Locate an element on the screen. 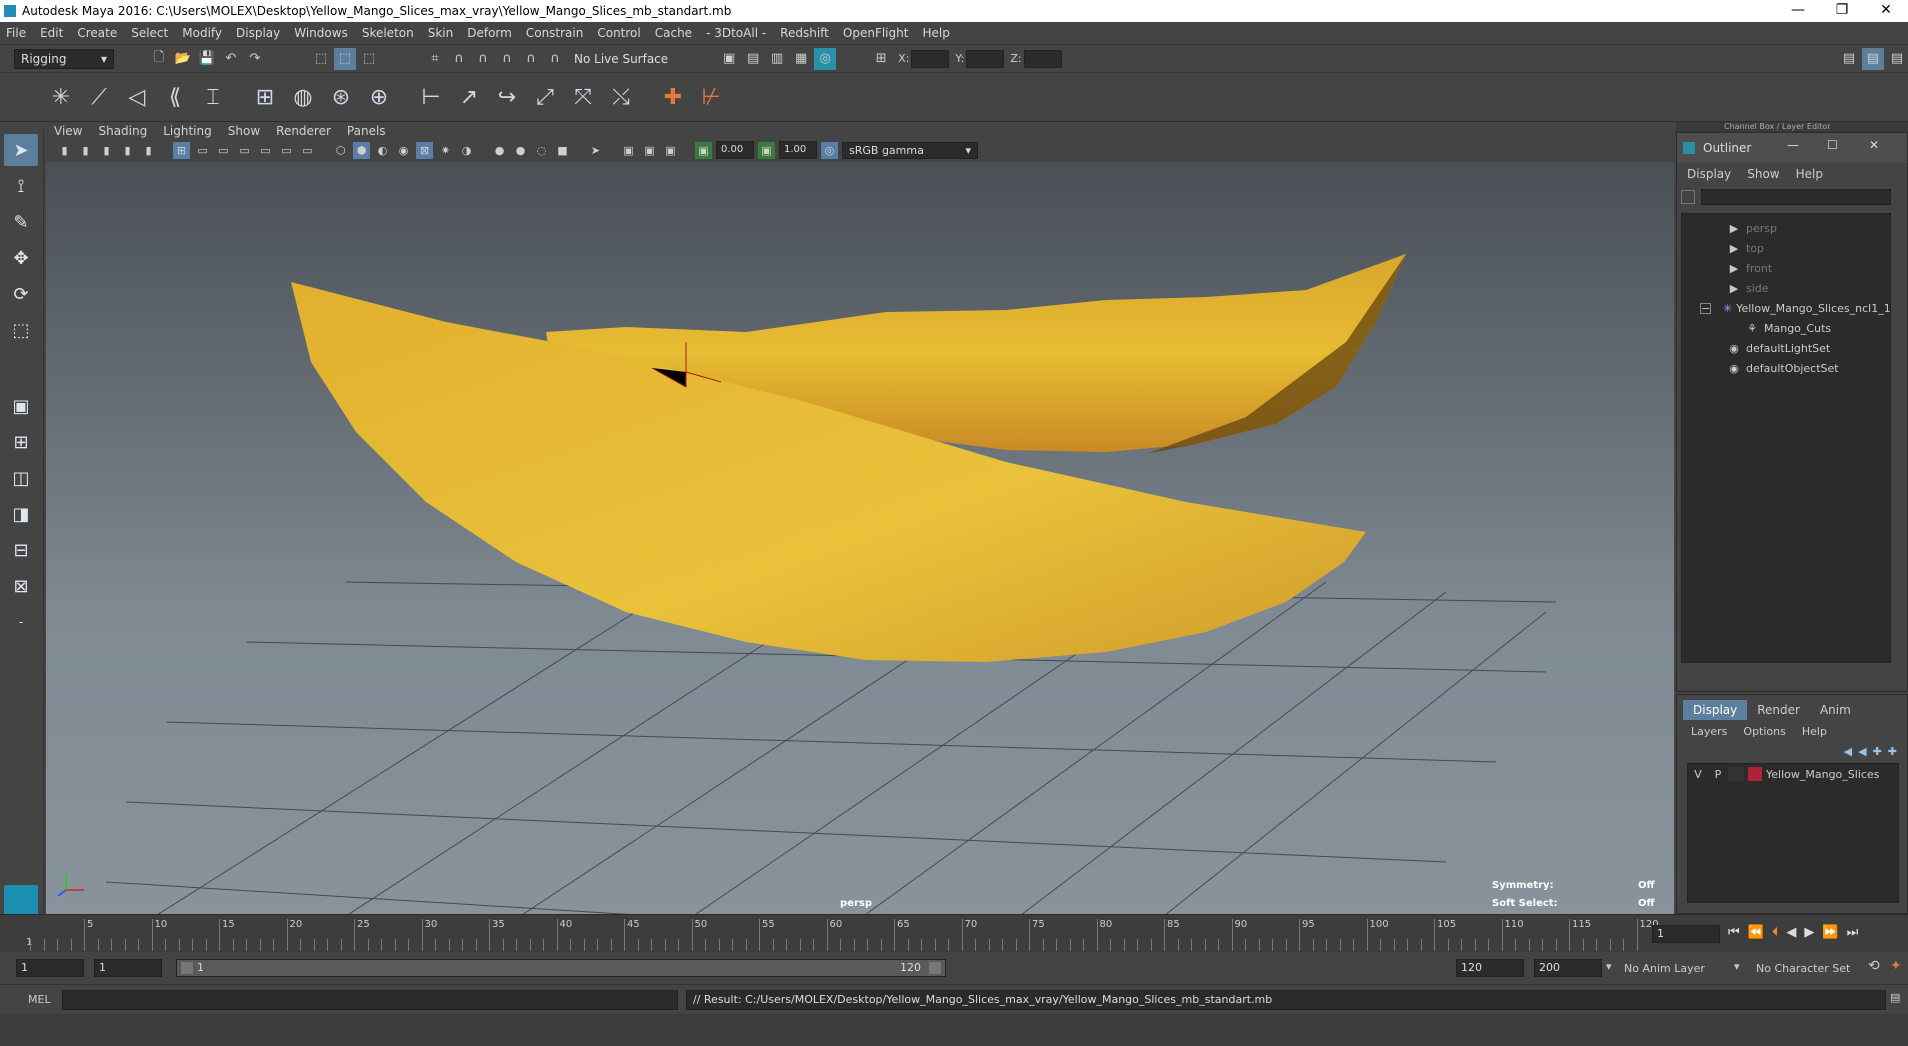 The image size is (1908, 1046). character-set-dropdown: No Character Set is located at coordinates (1812, 968).